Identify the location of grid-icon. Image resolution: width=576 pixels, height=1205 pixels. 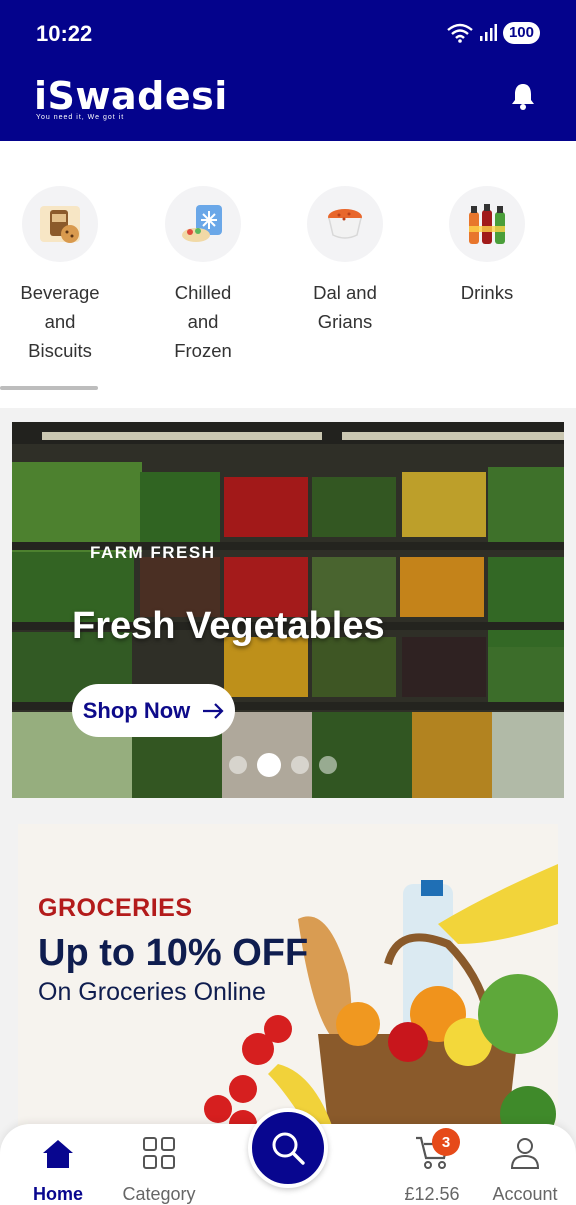
(159, 1153).